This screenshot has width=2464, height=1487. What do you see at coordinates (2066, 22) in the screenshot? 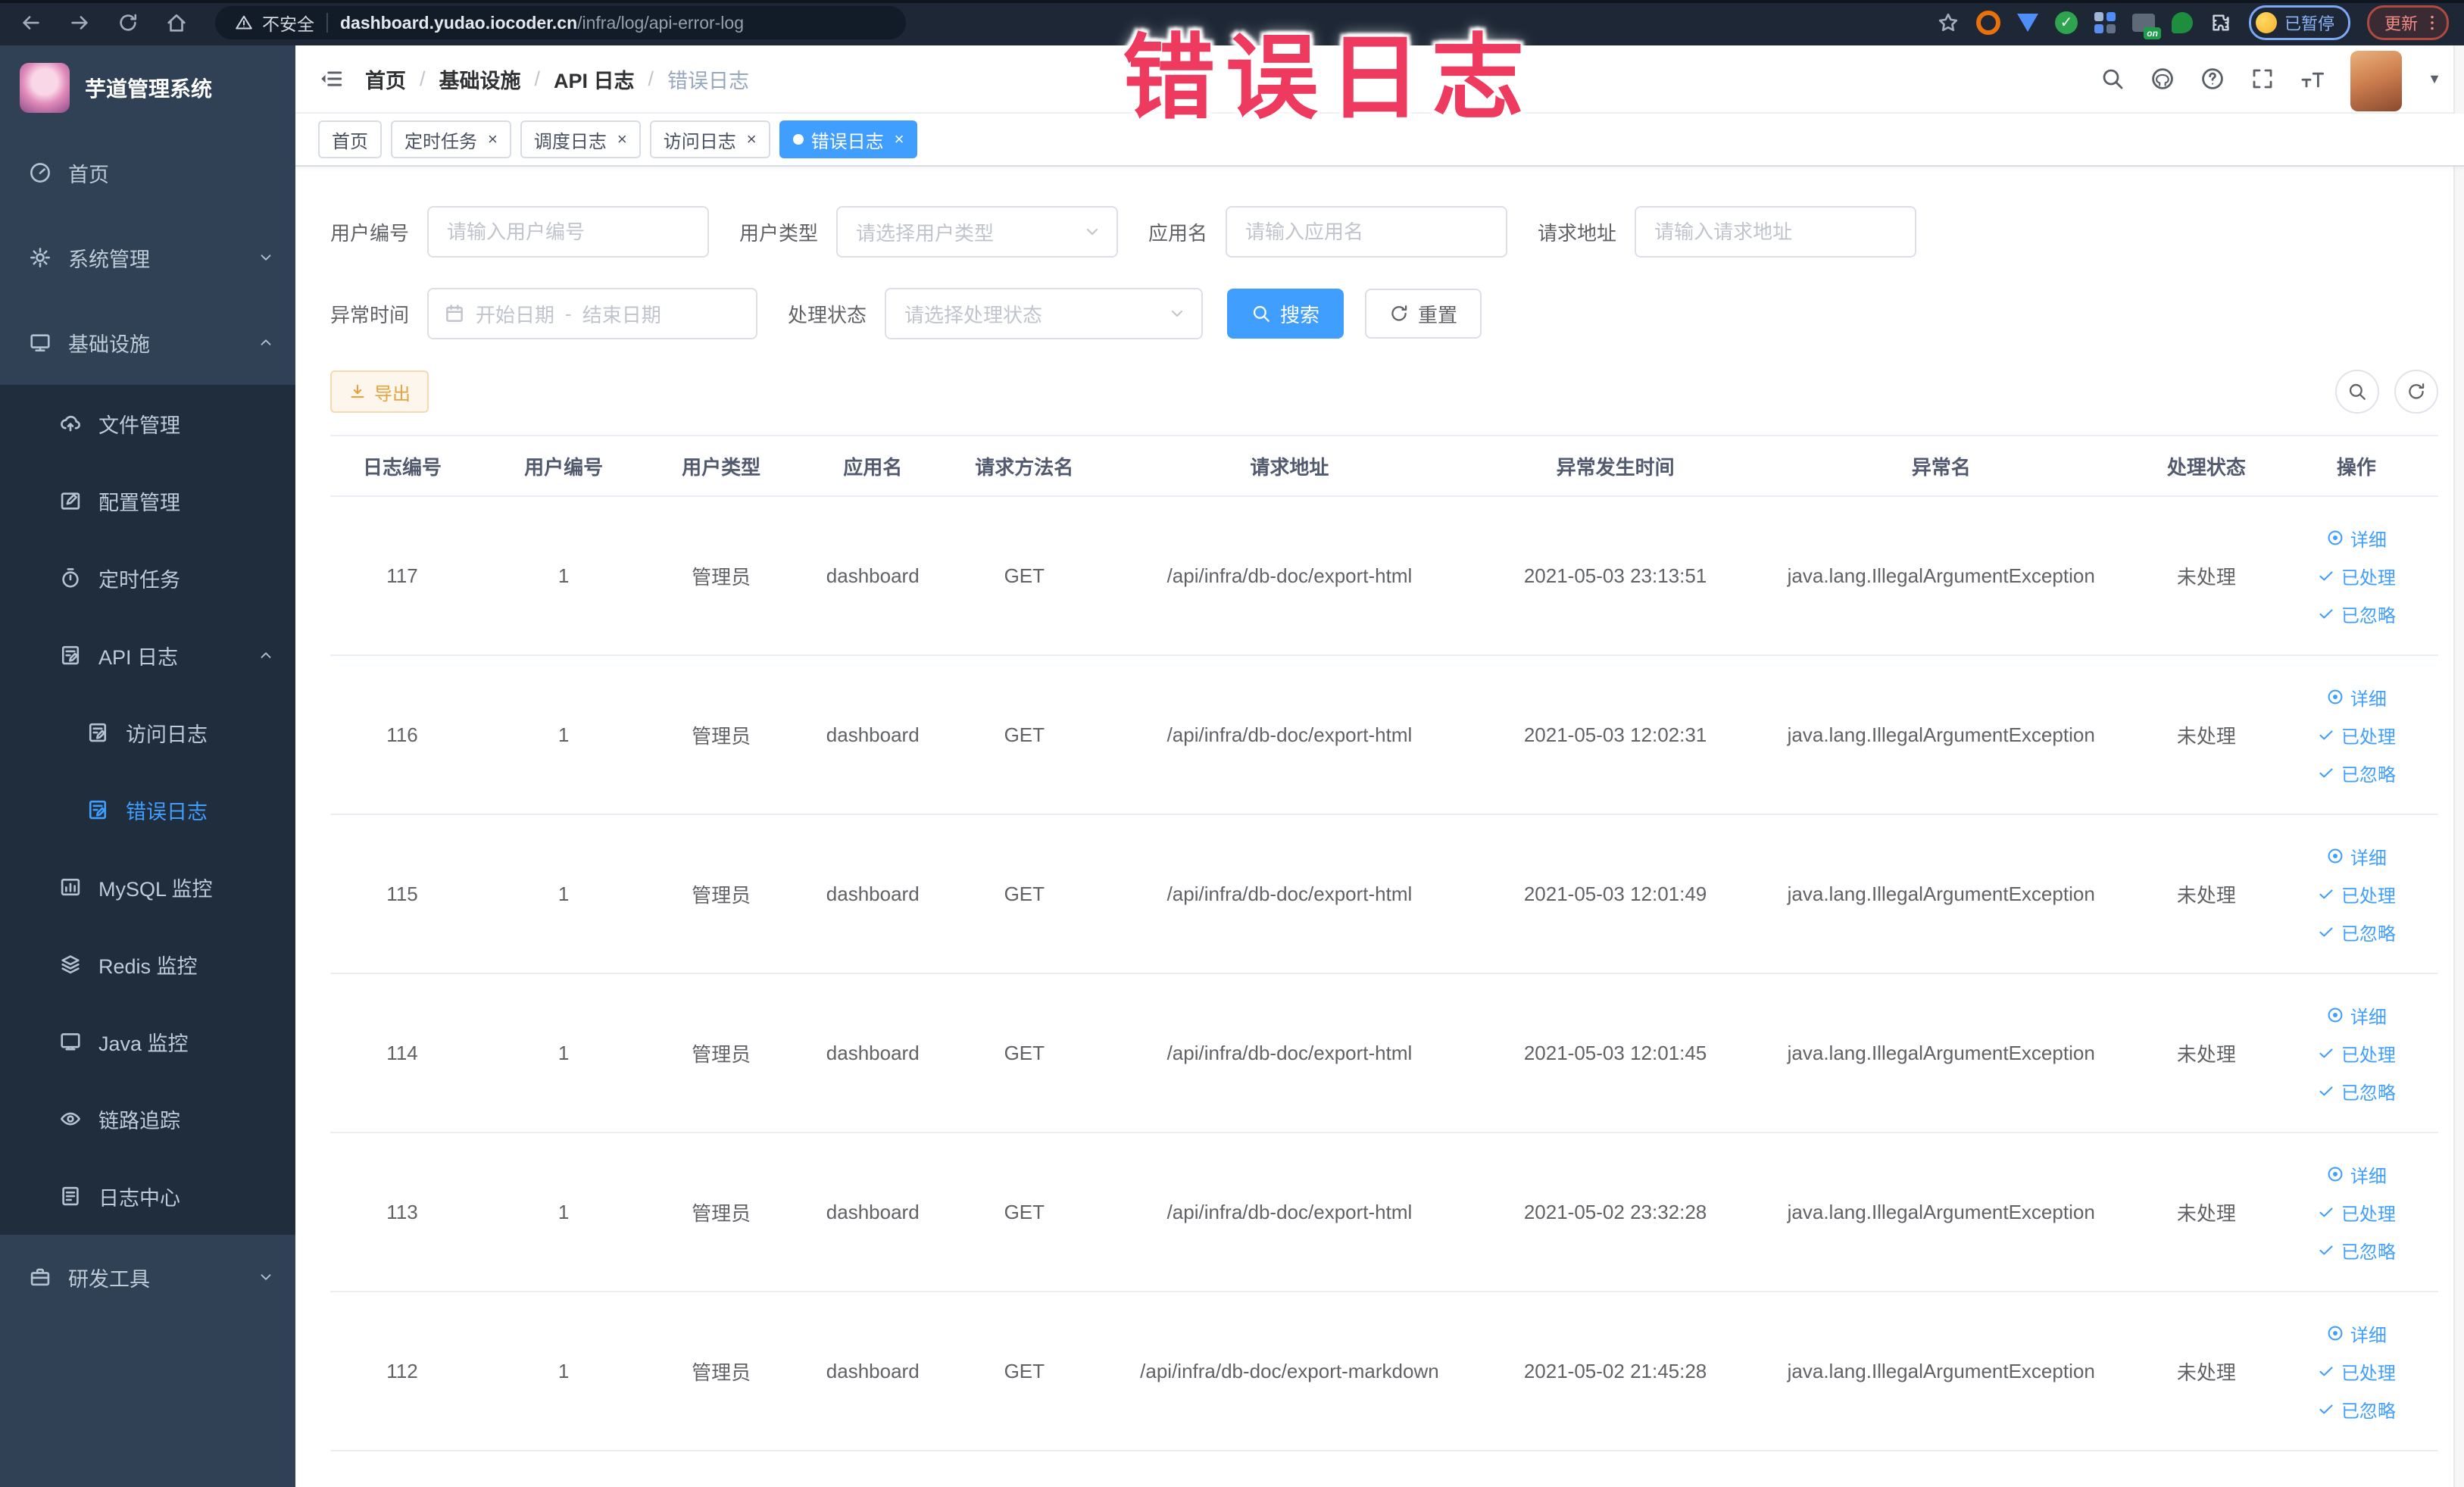
I see `extension-check-icon: ✓` at bounding box center [2066, 22].